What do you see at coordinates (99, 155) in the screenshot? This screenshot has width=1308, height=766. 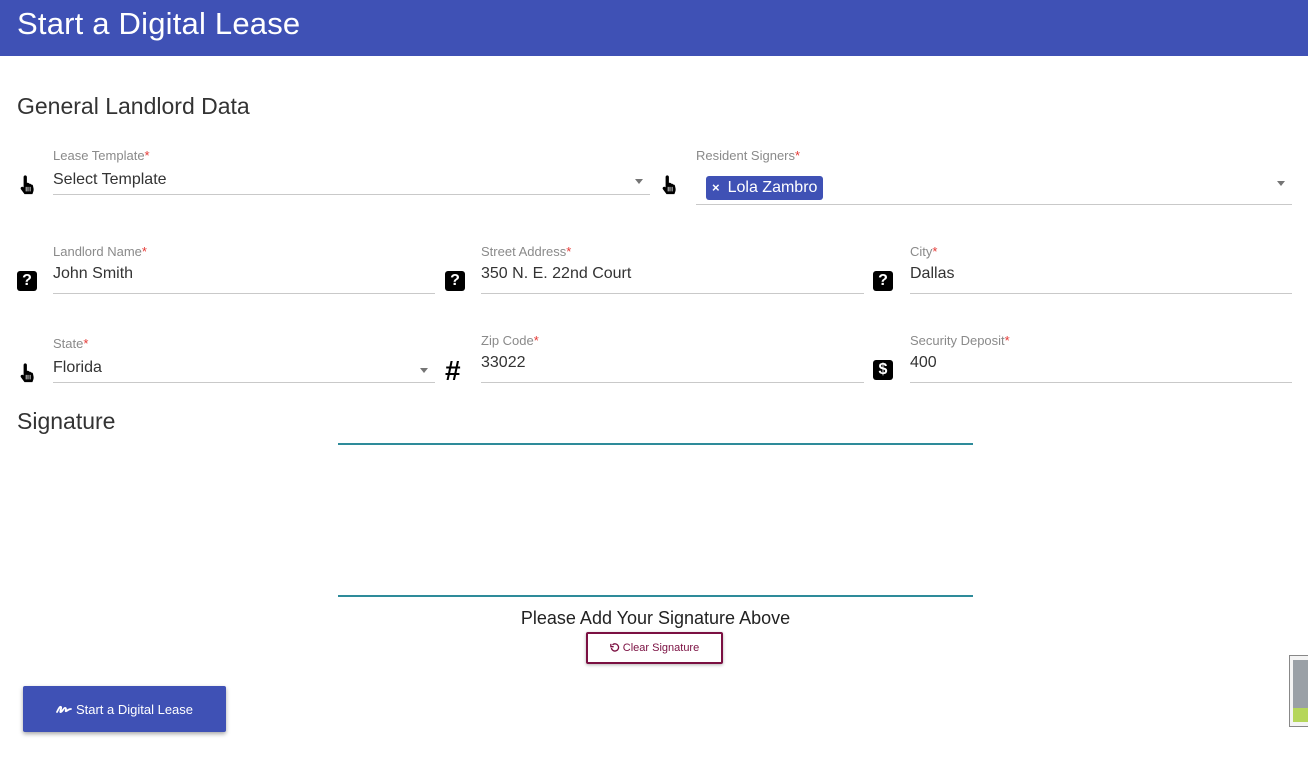 I see `lease-template-label: Lease Template` at bounding box center [99, 155].